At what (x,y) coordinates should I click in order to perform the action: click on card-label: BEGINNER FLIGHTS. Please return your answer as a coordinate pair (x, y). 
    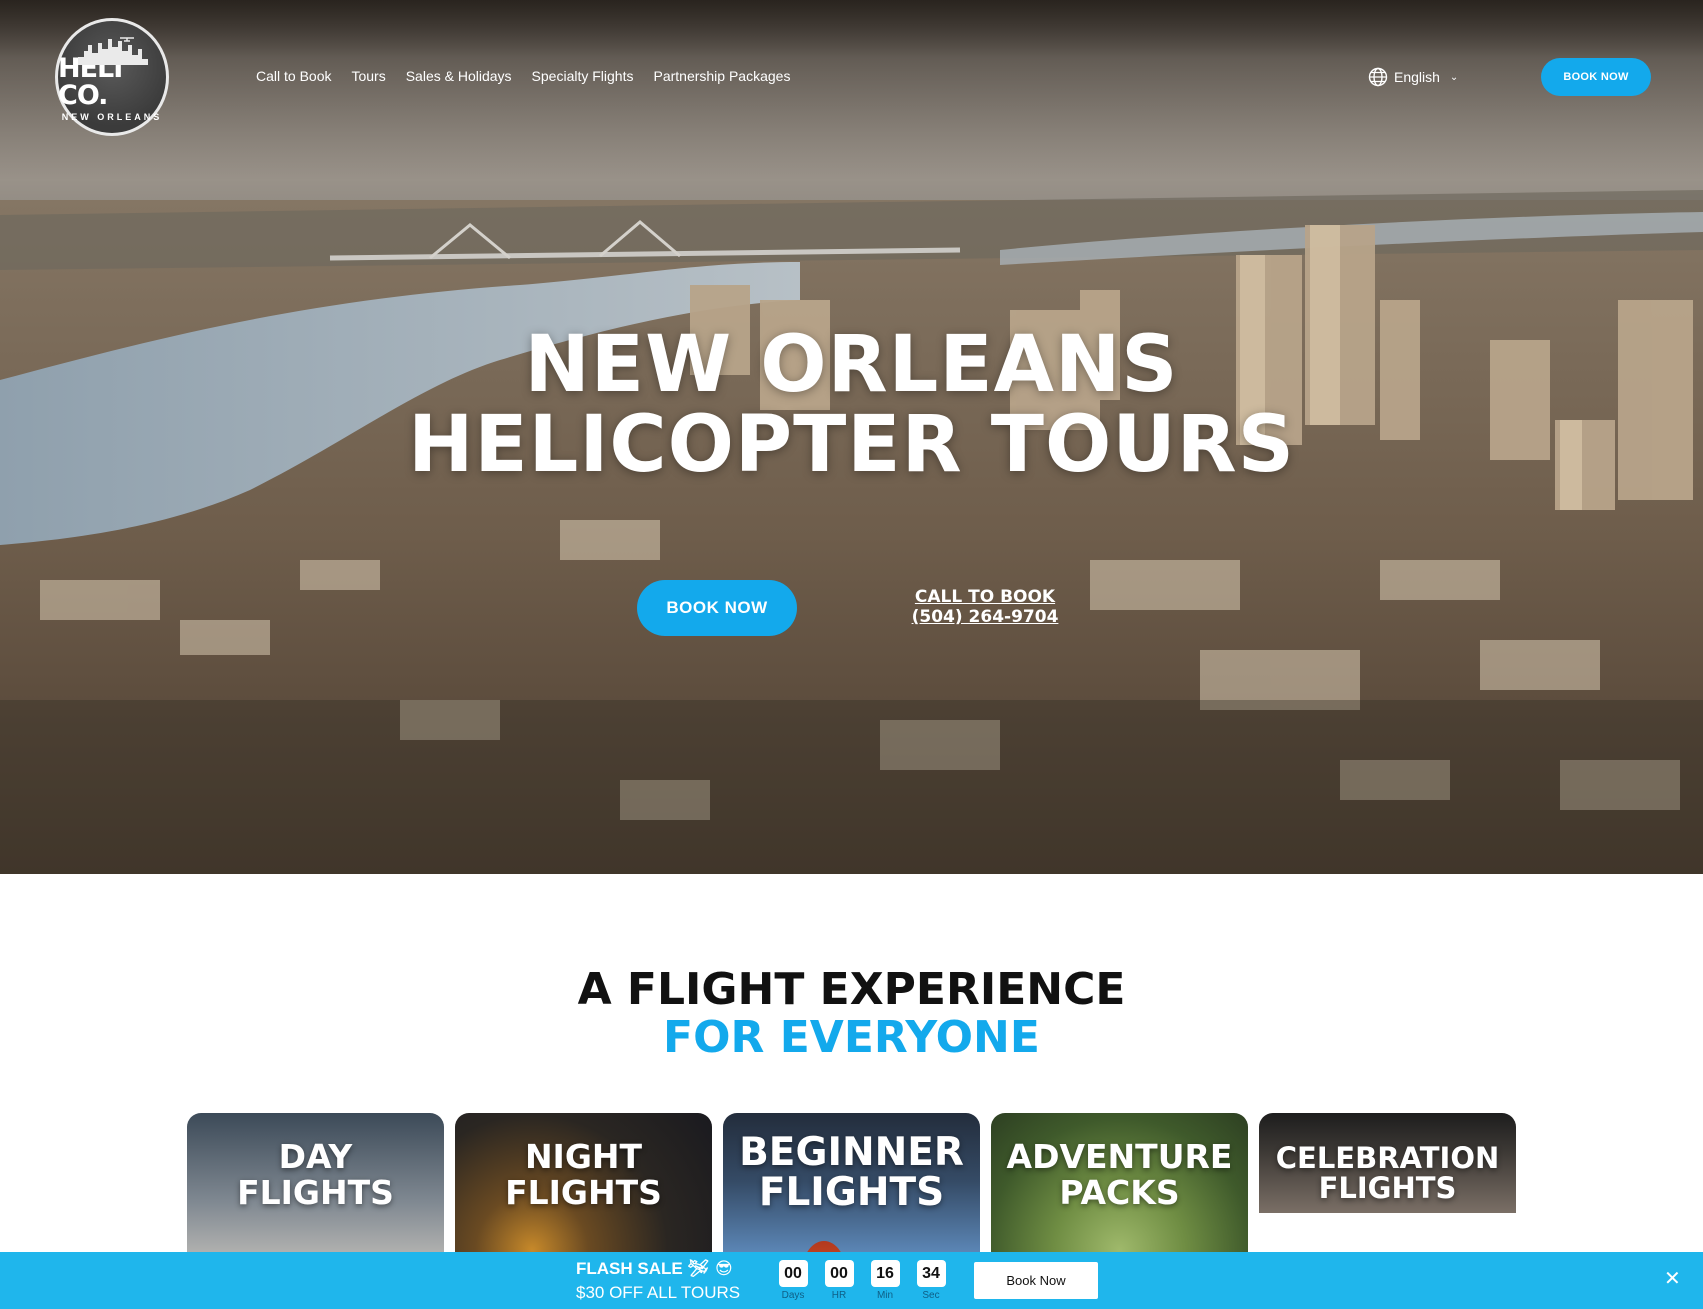
    Looking at the image, I should click on (851, 1173).